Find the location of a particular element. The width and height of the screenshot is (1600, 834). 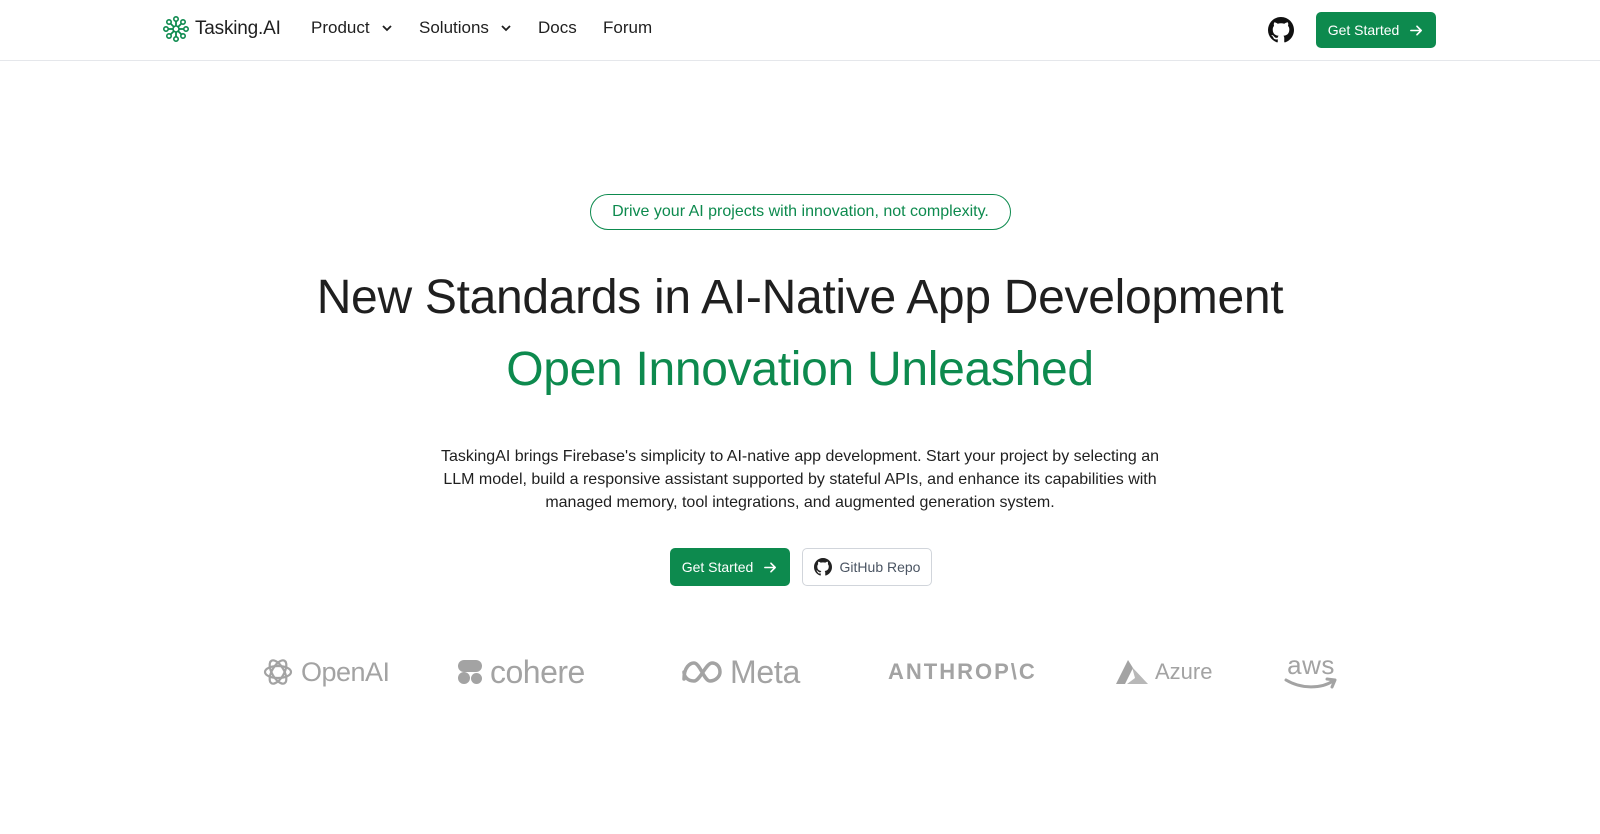

meta-logo: Meta is located at coordinates (740, 672).